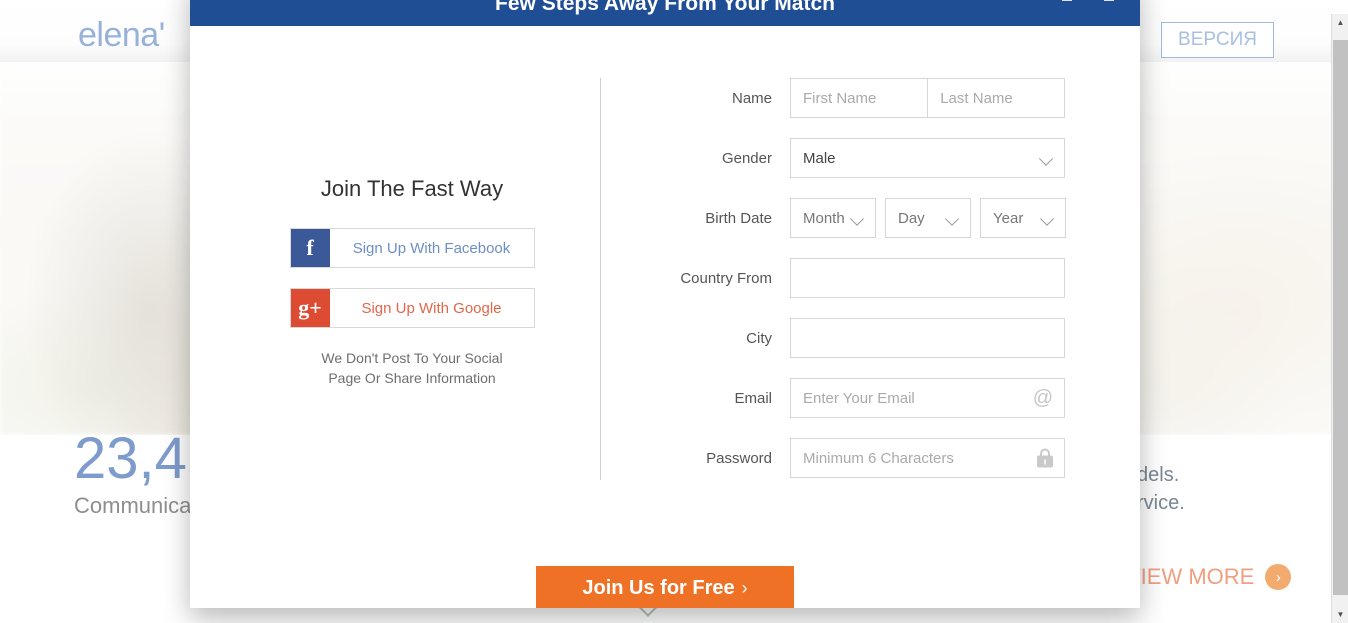 This screenshot has height=623, width=1348. I want to click on view-more-label: VIEW MORE, so click(1190, 576).